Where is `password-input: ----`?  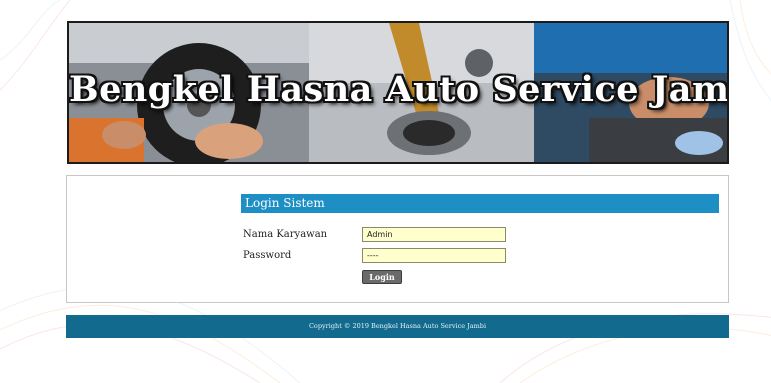 password-input: ---- is located at coordinates (434, 255).